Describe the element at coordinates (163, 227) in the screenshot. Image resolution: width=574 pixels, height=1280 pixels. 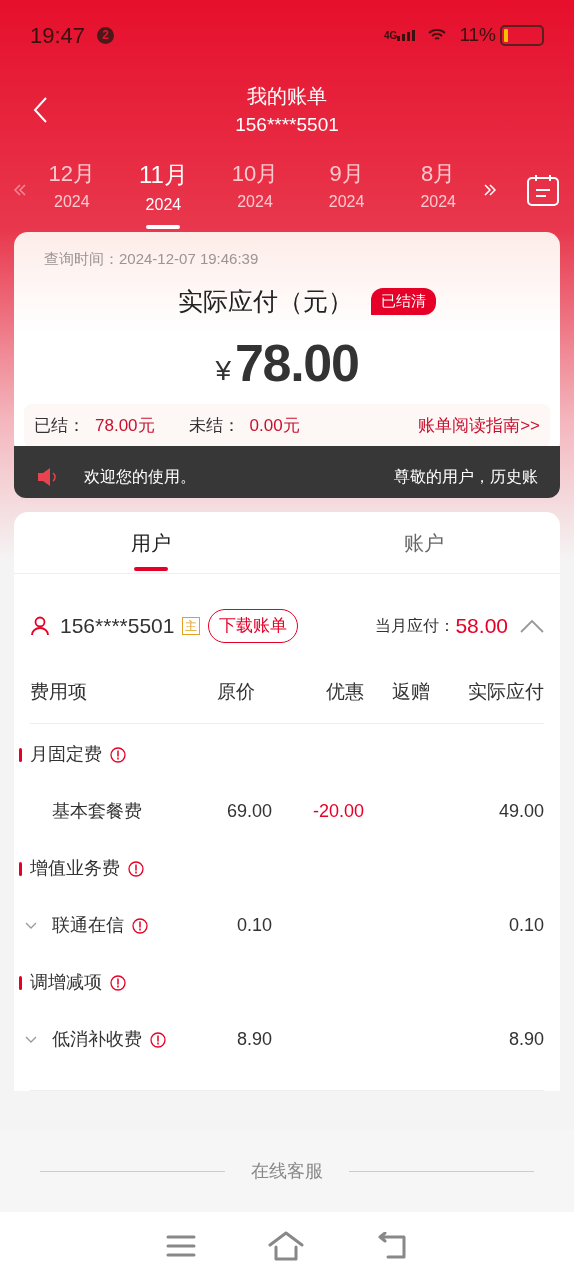
I see `selected-underline` at that location.